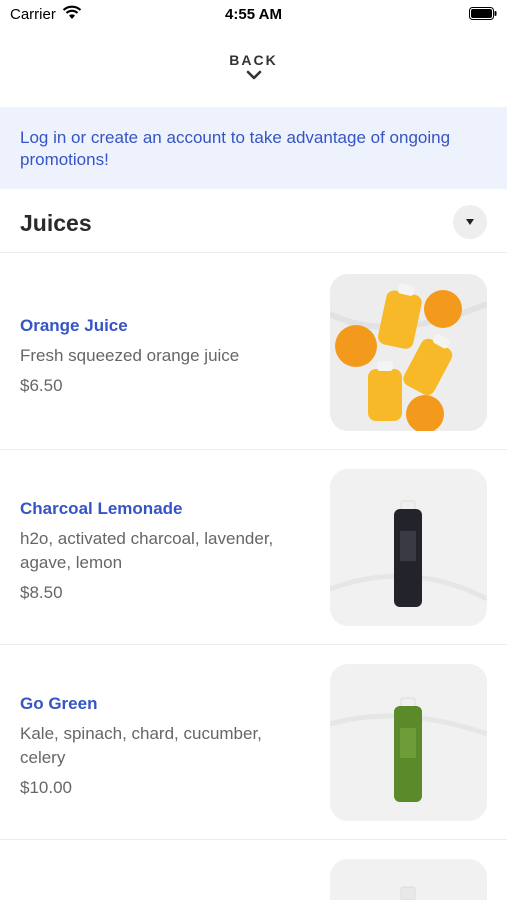 The height and width of the screenshot is (900, 507). Describe the element at coordinates (130, 355) in the screenshot. I see `menu-item-description: Fresh squeezed orange juice` at that location.